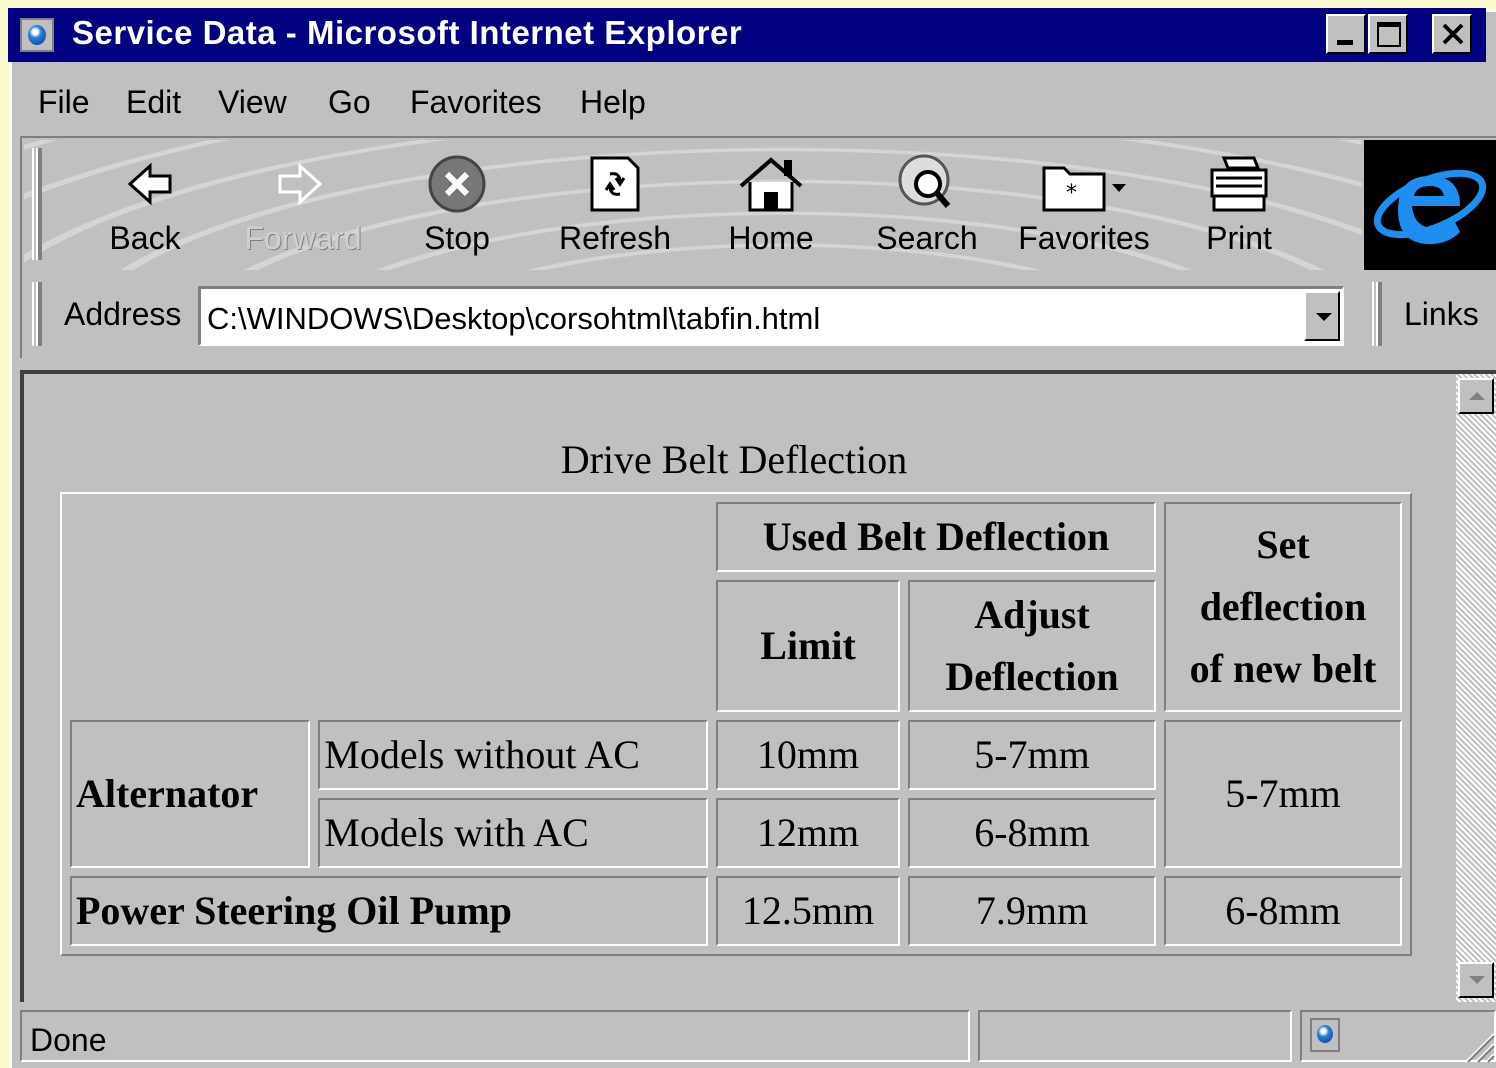 The height and width of the screenshot is (1068, 1496). I want to click on without-ac-adjust: 5-7mm, so click(1032, 755).